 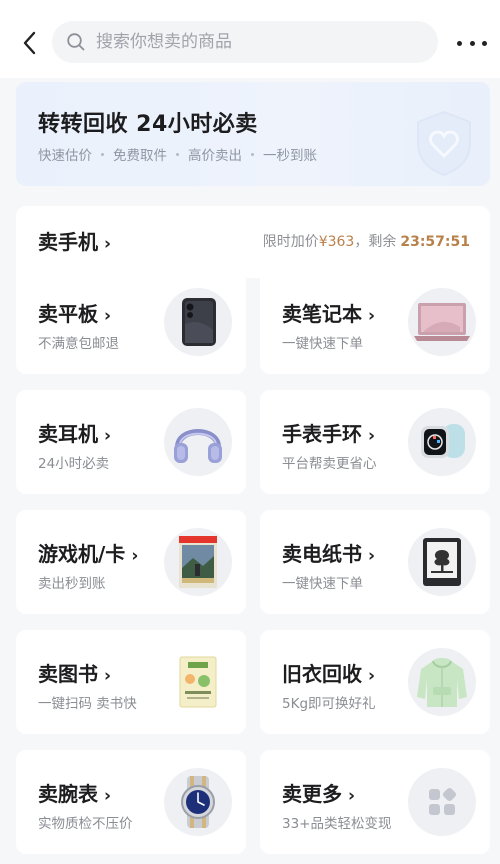 I want to click on category-subtitle: 24小时必卖, so click(x=74, y=464).